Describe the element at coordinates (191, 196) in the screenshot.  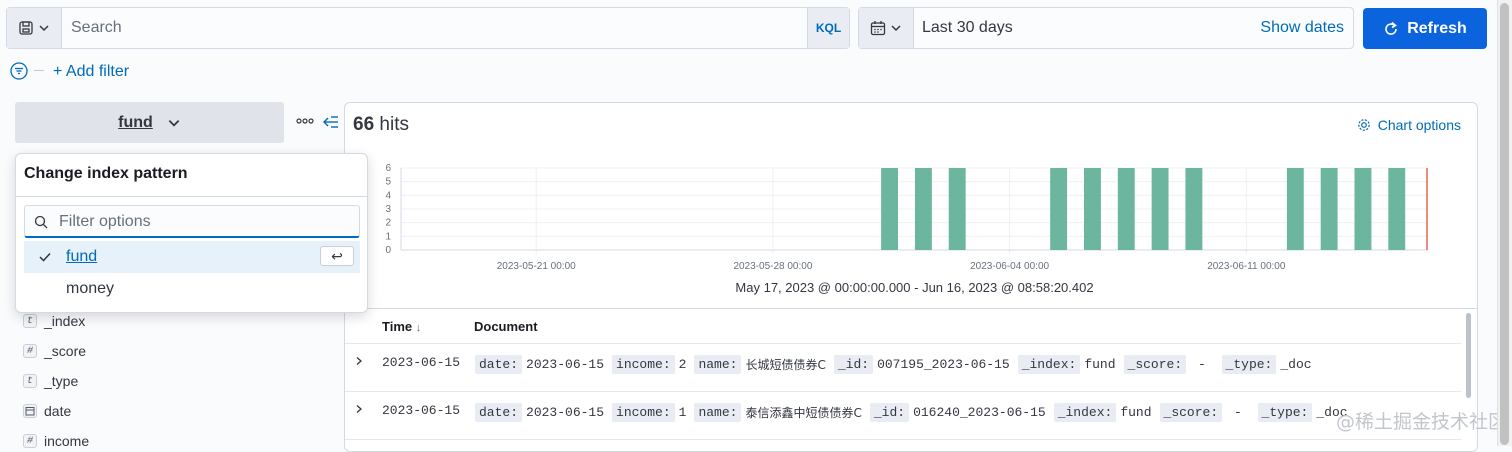
I see `popover-divider` at that location.